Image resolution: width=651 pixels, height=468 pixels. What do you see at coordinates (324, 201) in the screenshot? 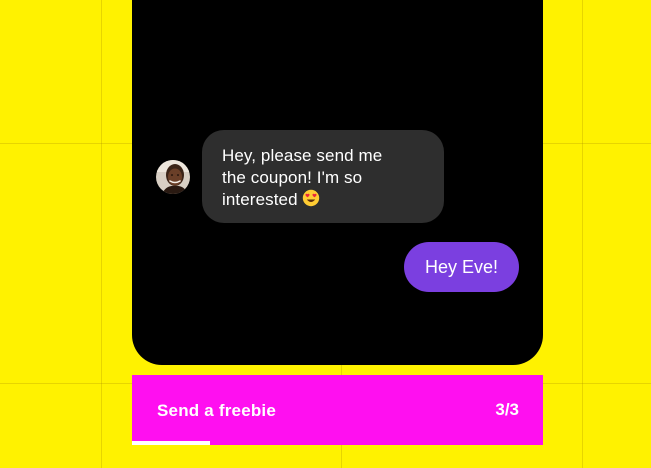
I see `incoming-message-line: interested` at bounding box center [324, 201].